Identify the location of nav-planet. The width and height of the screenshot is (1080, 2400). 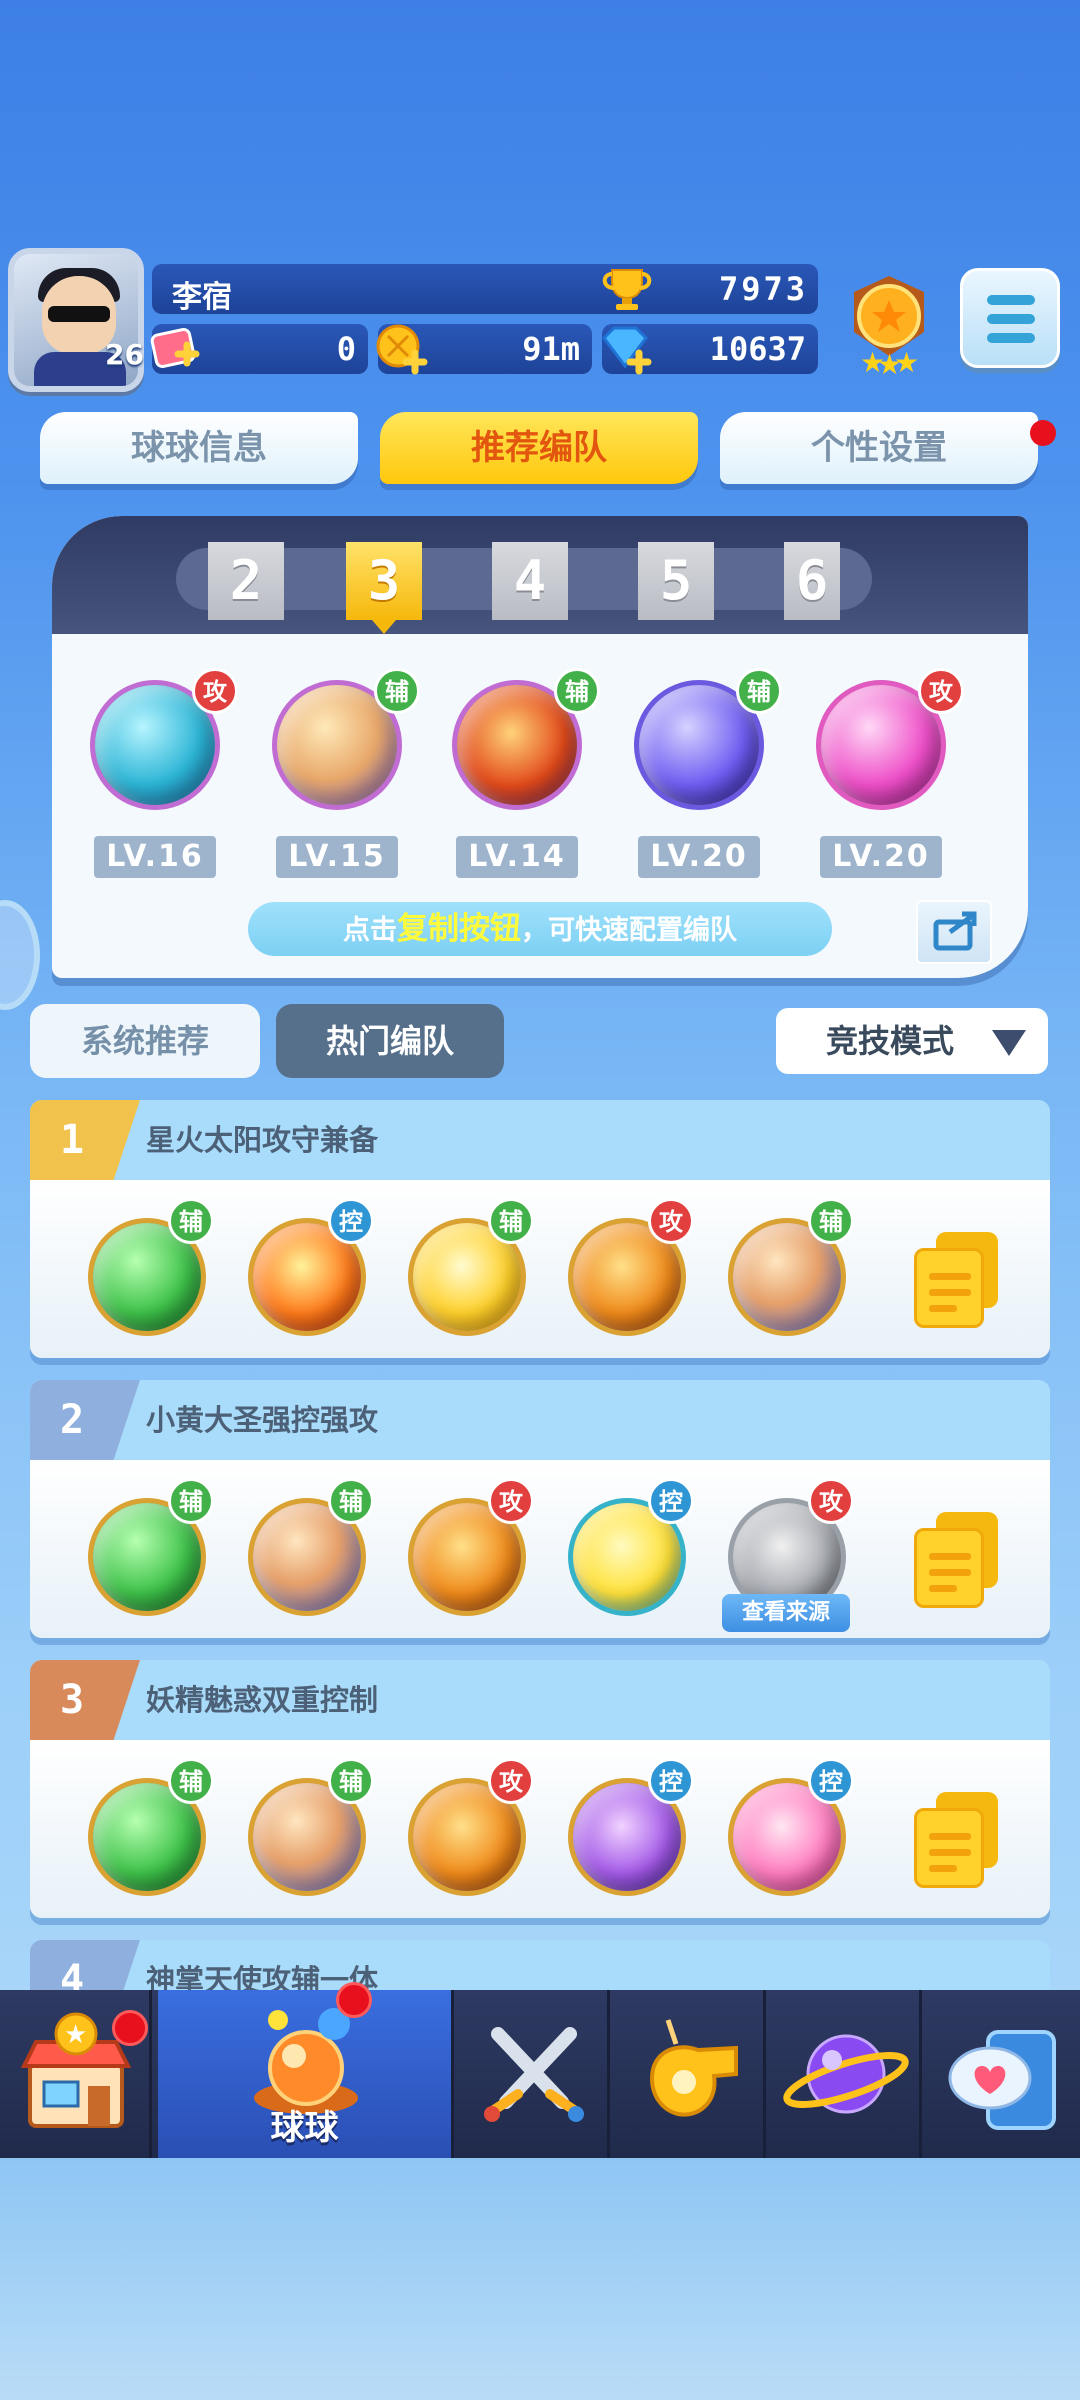
(846, 2074).